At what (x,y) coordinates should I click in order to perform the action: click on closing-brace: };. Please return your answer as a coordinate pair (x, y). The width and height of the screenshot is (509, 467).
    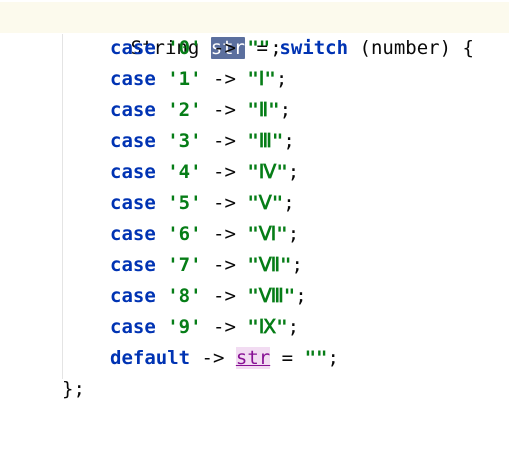
    Looking at the image, I should click on (73, 389).